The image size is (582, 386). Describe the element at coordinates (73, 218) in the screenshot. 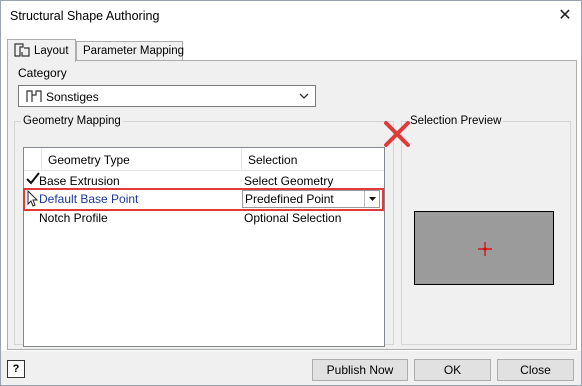

I see `row-geometry-type: Notch Profile` at that location.